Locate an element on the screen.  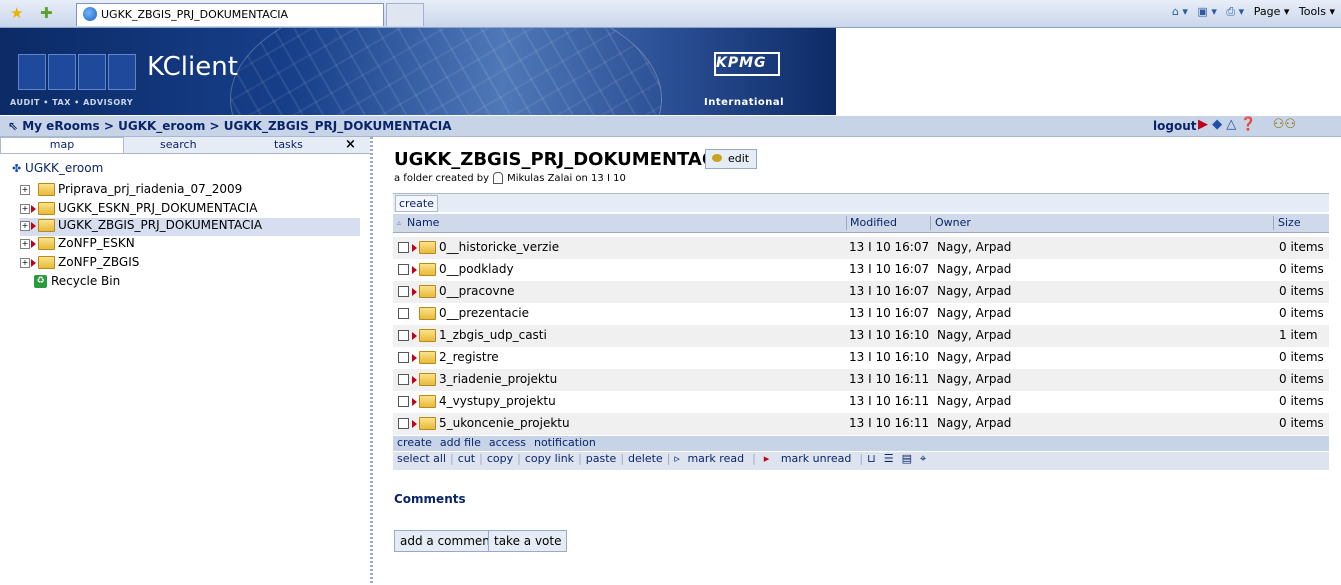
row-name: 5_ukoncenie_projektu is located at coordinates (490, 423).